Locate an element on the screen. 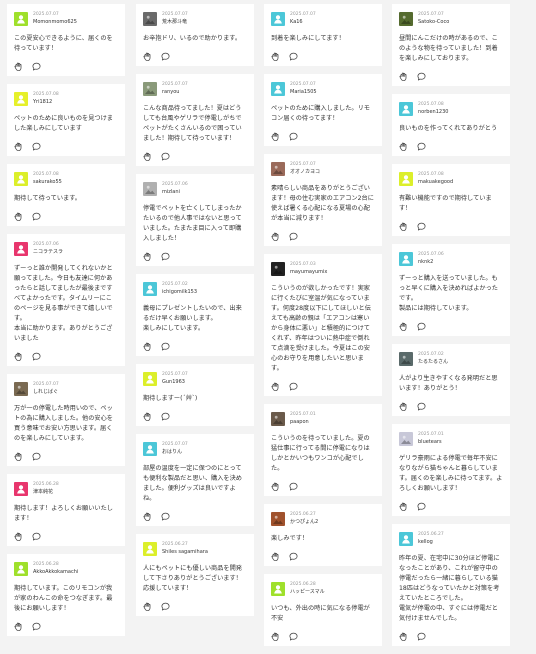  commenter-name: ニコラテスラ is located at coordinates (48, 252).